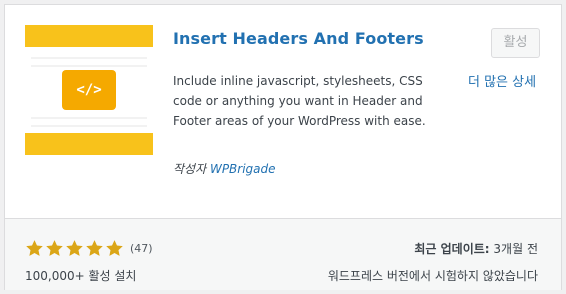 This screenshot has height=294, width=566. What do you see at coordinates (141, 248) in the screenshot?
I see `rating-count: (47)` at bounding box center [141, 248].